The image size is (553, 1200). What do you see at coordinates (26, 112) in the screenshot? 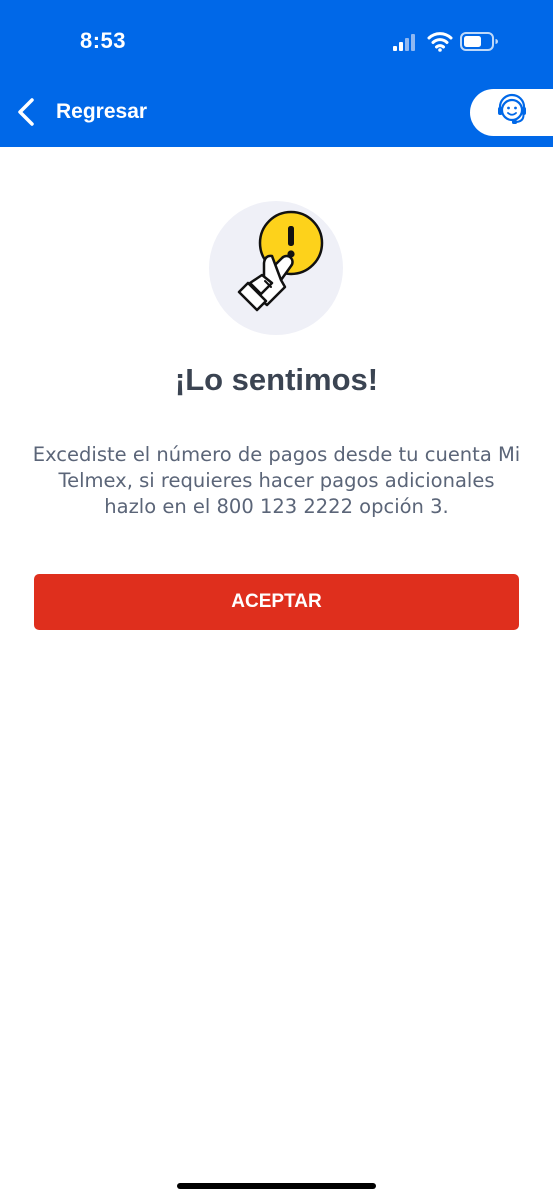
I see `chevron-left-icon` at bounding box center [26, 112].